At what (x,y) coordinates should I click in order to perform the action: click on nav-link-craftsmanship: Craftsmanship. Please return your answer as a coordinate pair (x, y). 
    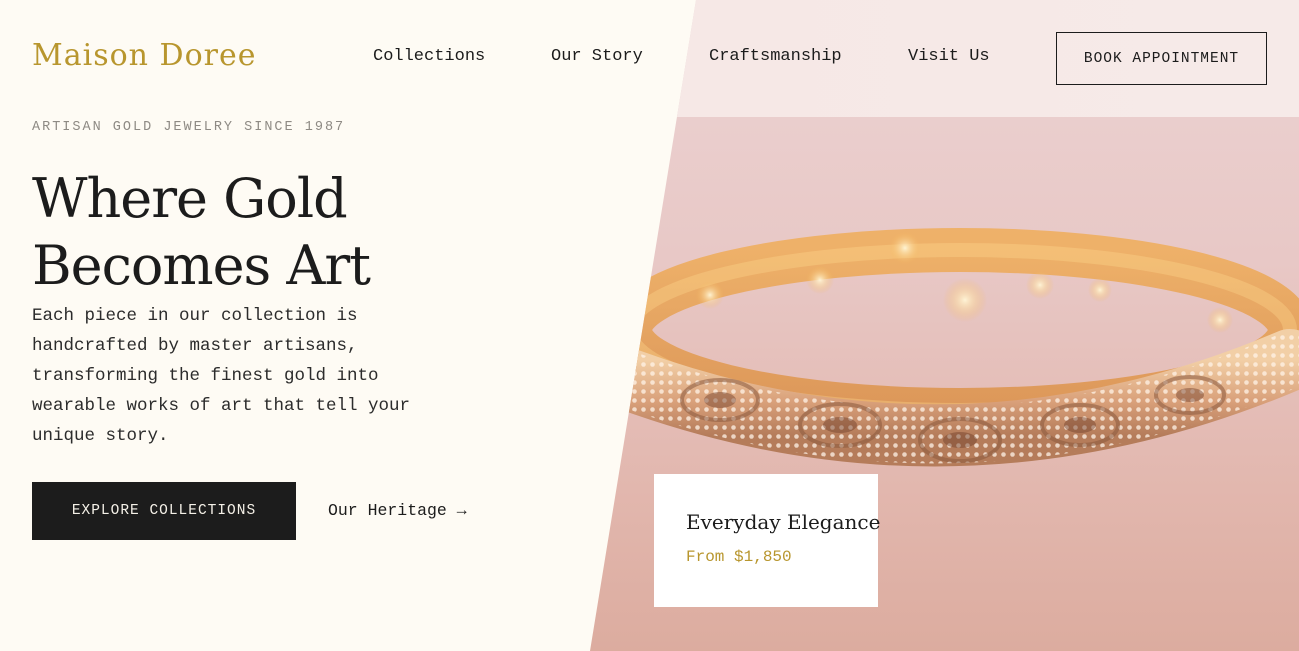
    Looking at the image, I should click on (775, 56).